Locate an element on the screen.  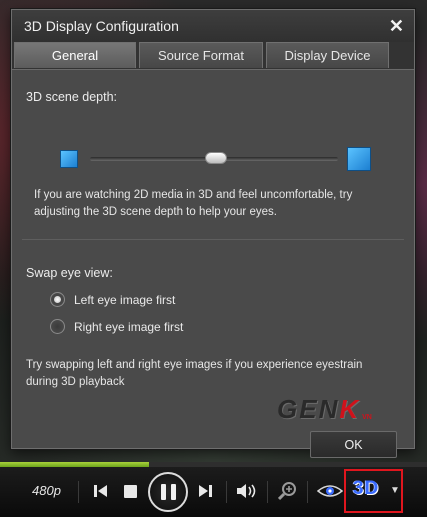
scene-depth-slider-thumb is located at coordinates (216, 158).